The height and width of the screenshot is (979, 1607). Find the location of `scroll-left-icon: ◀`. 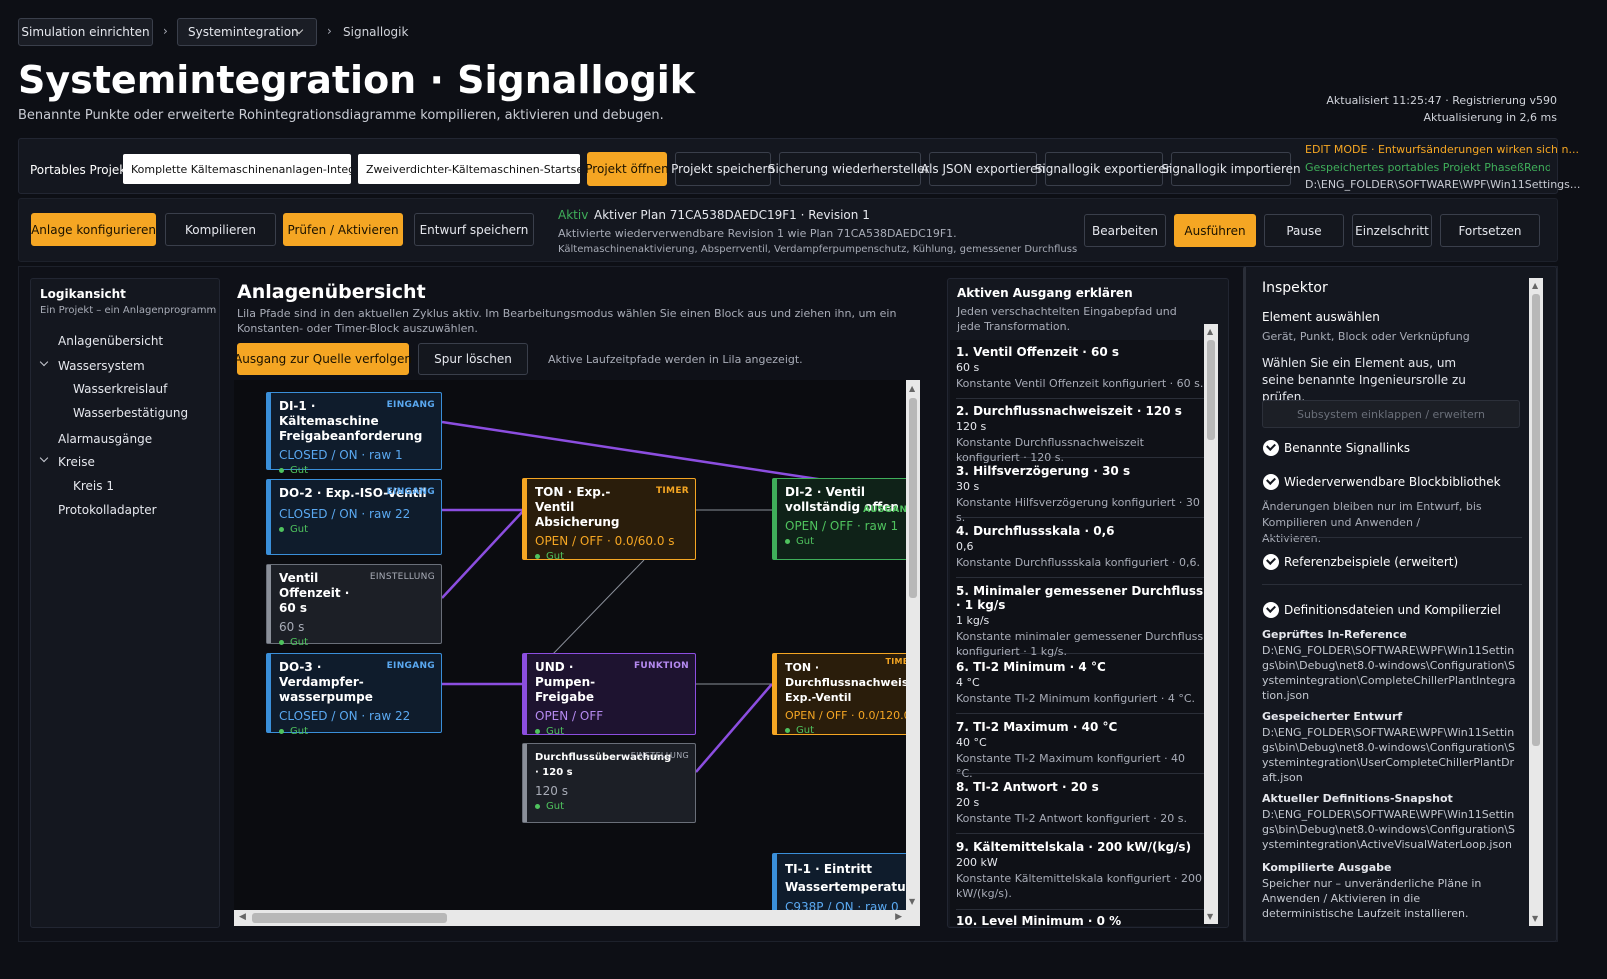

scroll-left-icon: ◀ is located at coordinates (242, 917).